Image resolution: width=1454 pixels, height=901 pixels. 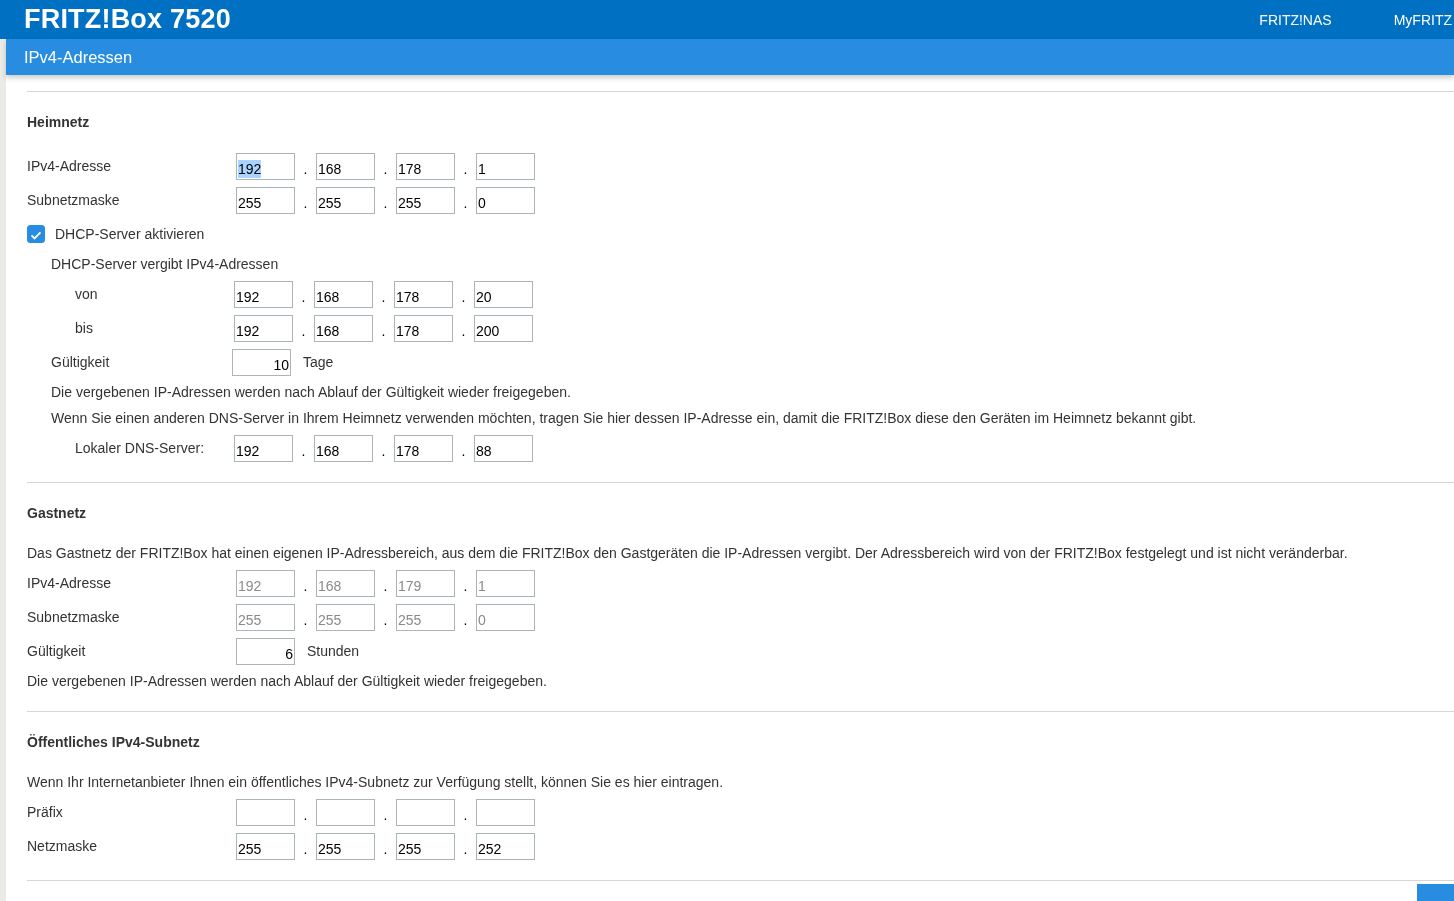 What do you see at coordinates (505, 846) in the screenshot?
I see `input-field: 252` at bounding box center [505, 846].